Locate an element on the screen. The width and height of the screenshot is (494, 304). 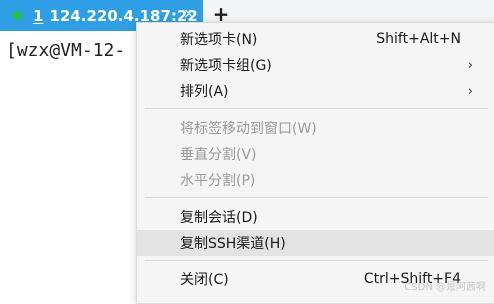
menu-item-shortcut: Shift+Alt+N is located at coordinates (418, 39).